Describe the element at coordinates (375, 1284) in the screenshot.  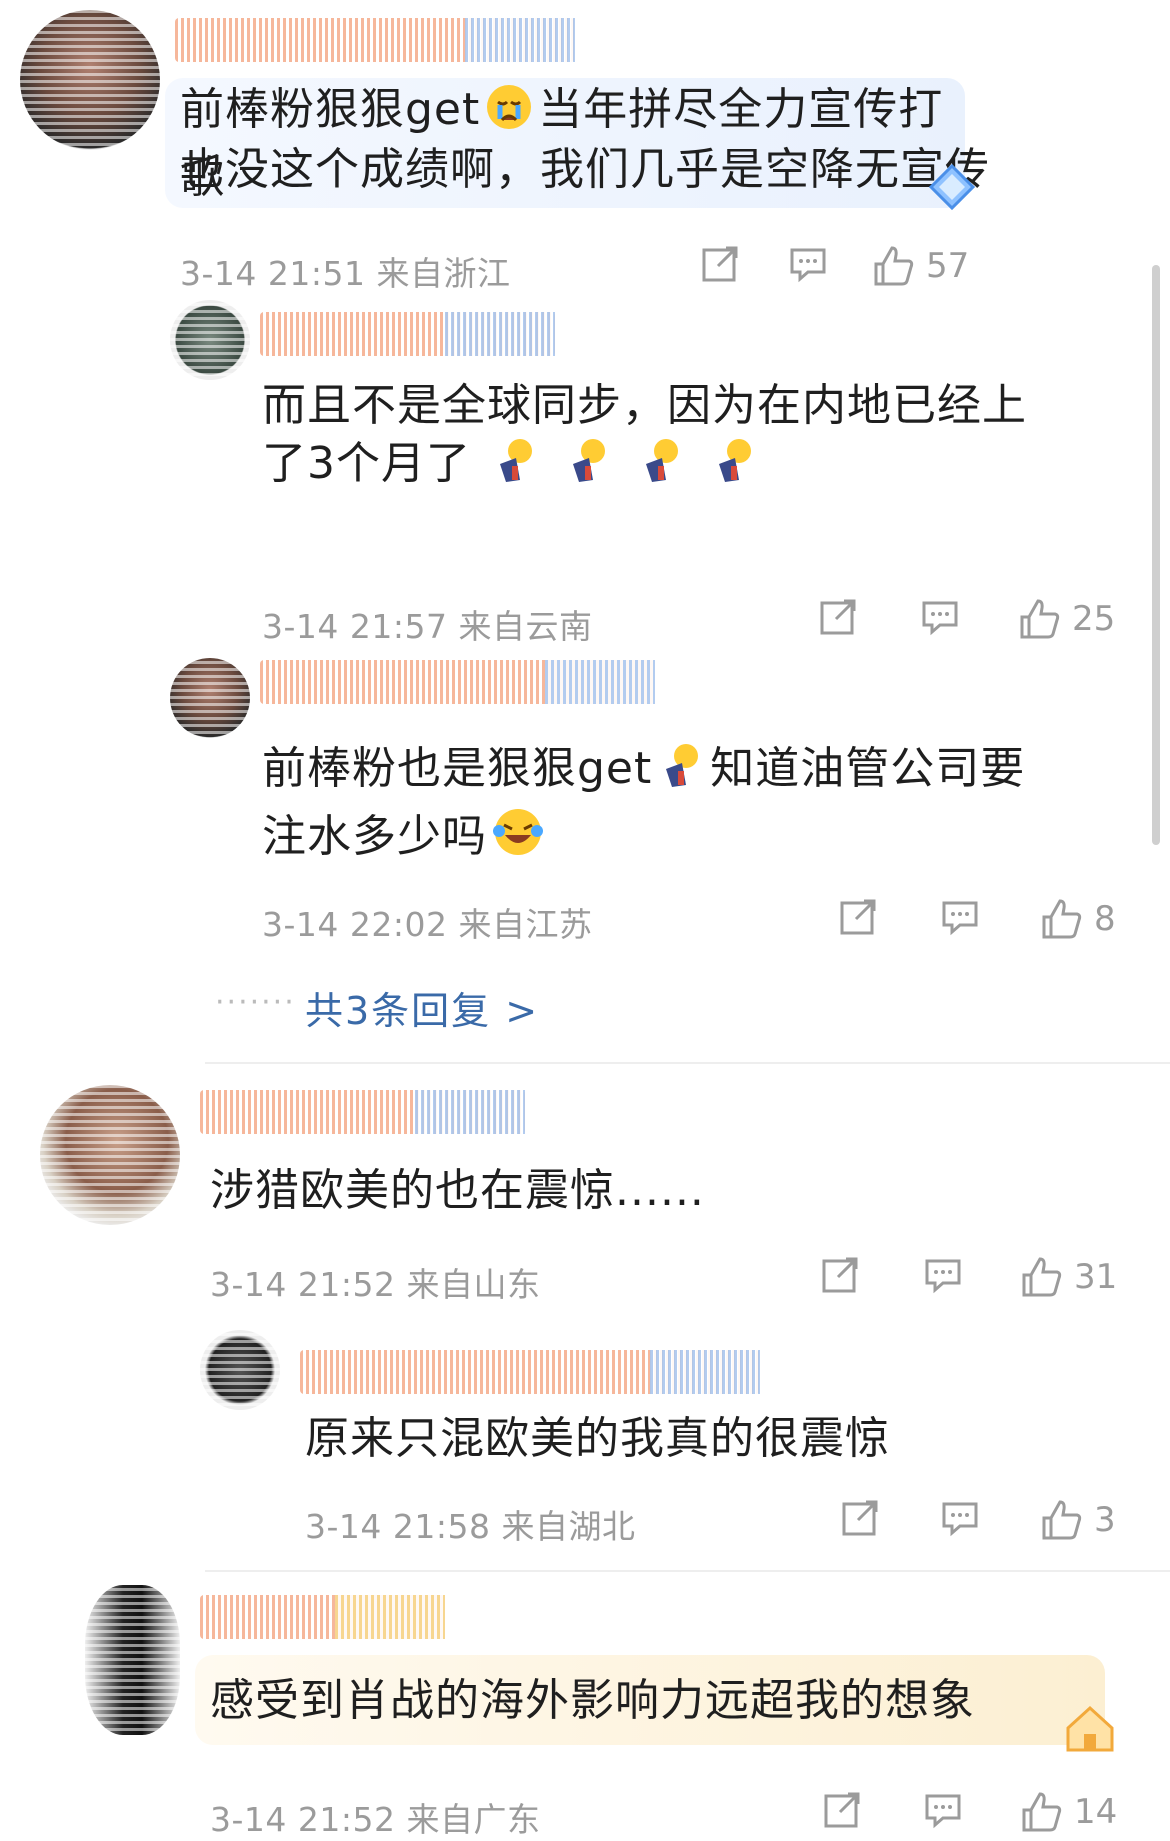
I see `comment-meta: 3-14 21:52 来自山东` at that location.